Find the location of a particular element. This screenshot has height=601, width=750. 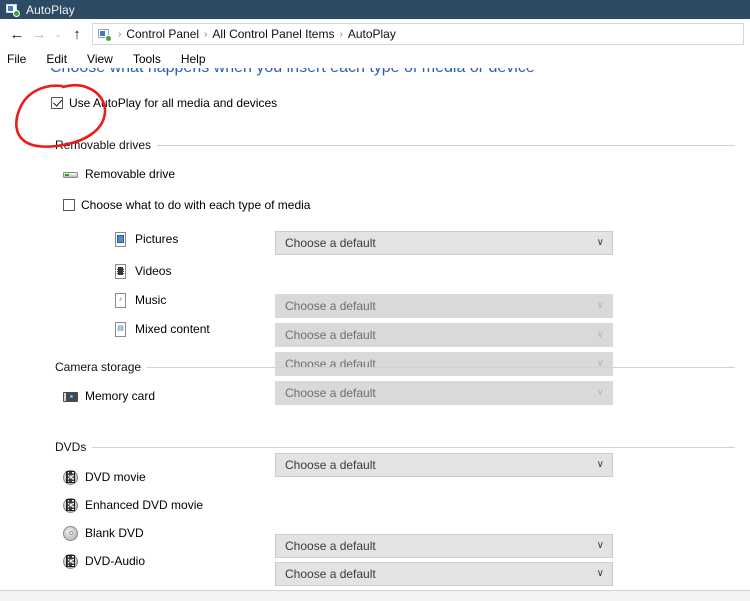

row-label-removable-drive: Removable drive is located at coordinates (130, 174).